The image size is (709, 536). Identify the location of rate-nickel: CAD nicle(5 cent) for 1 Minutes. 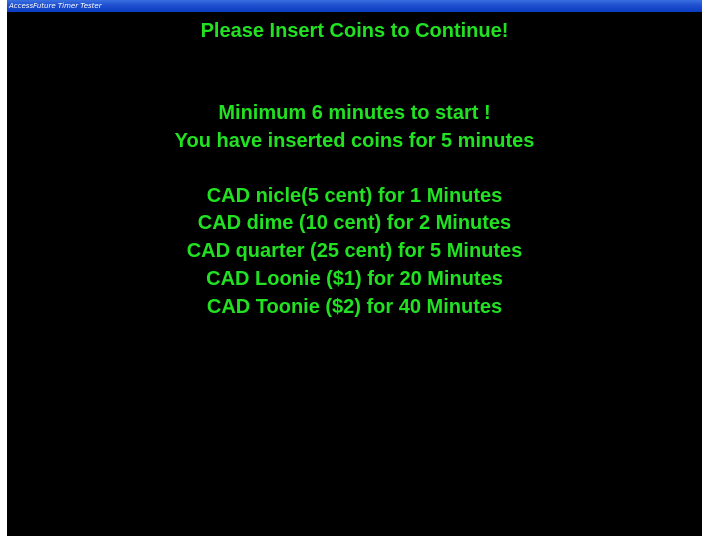
(354, 196).